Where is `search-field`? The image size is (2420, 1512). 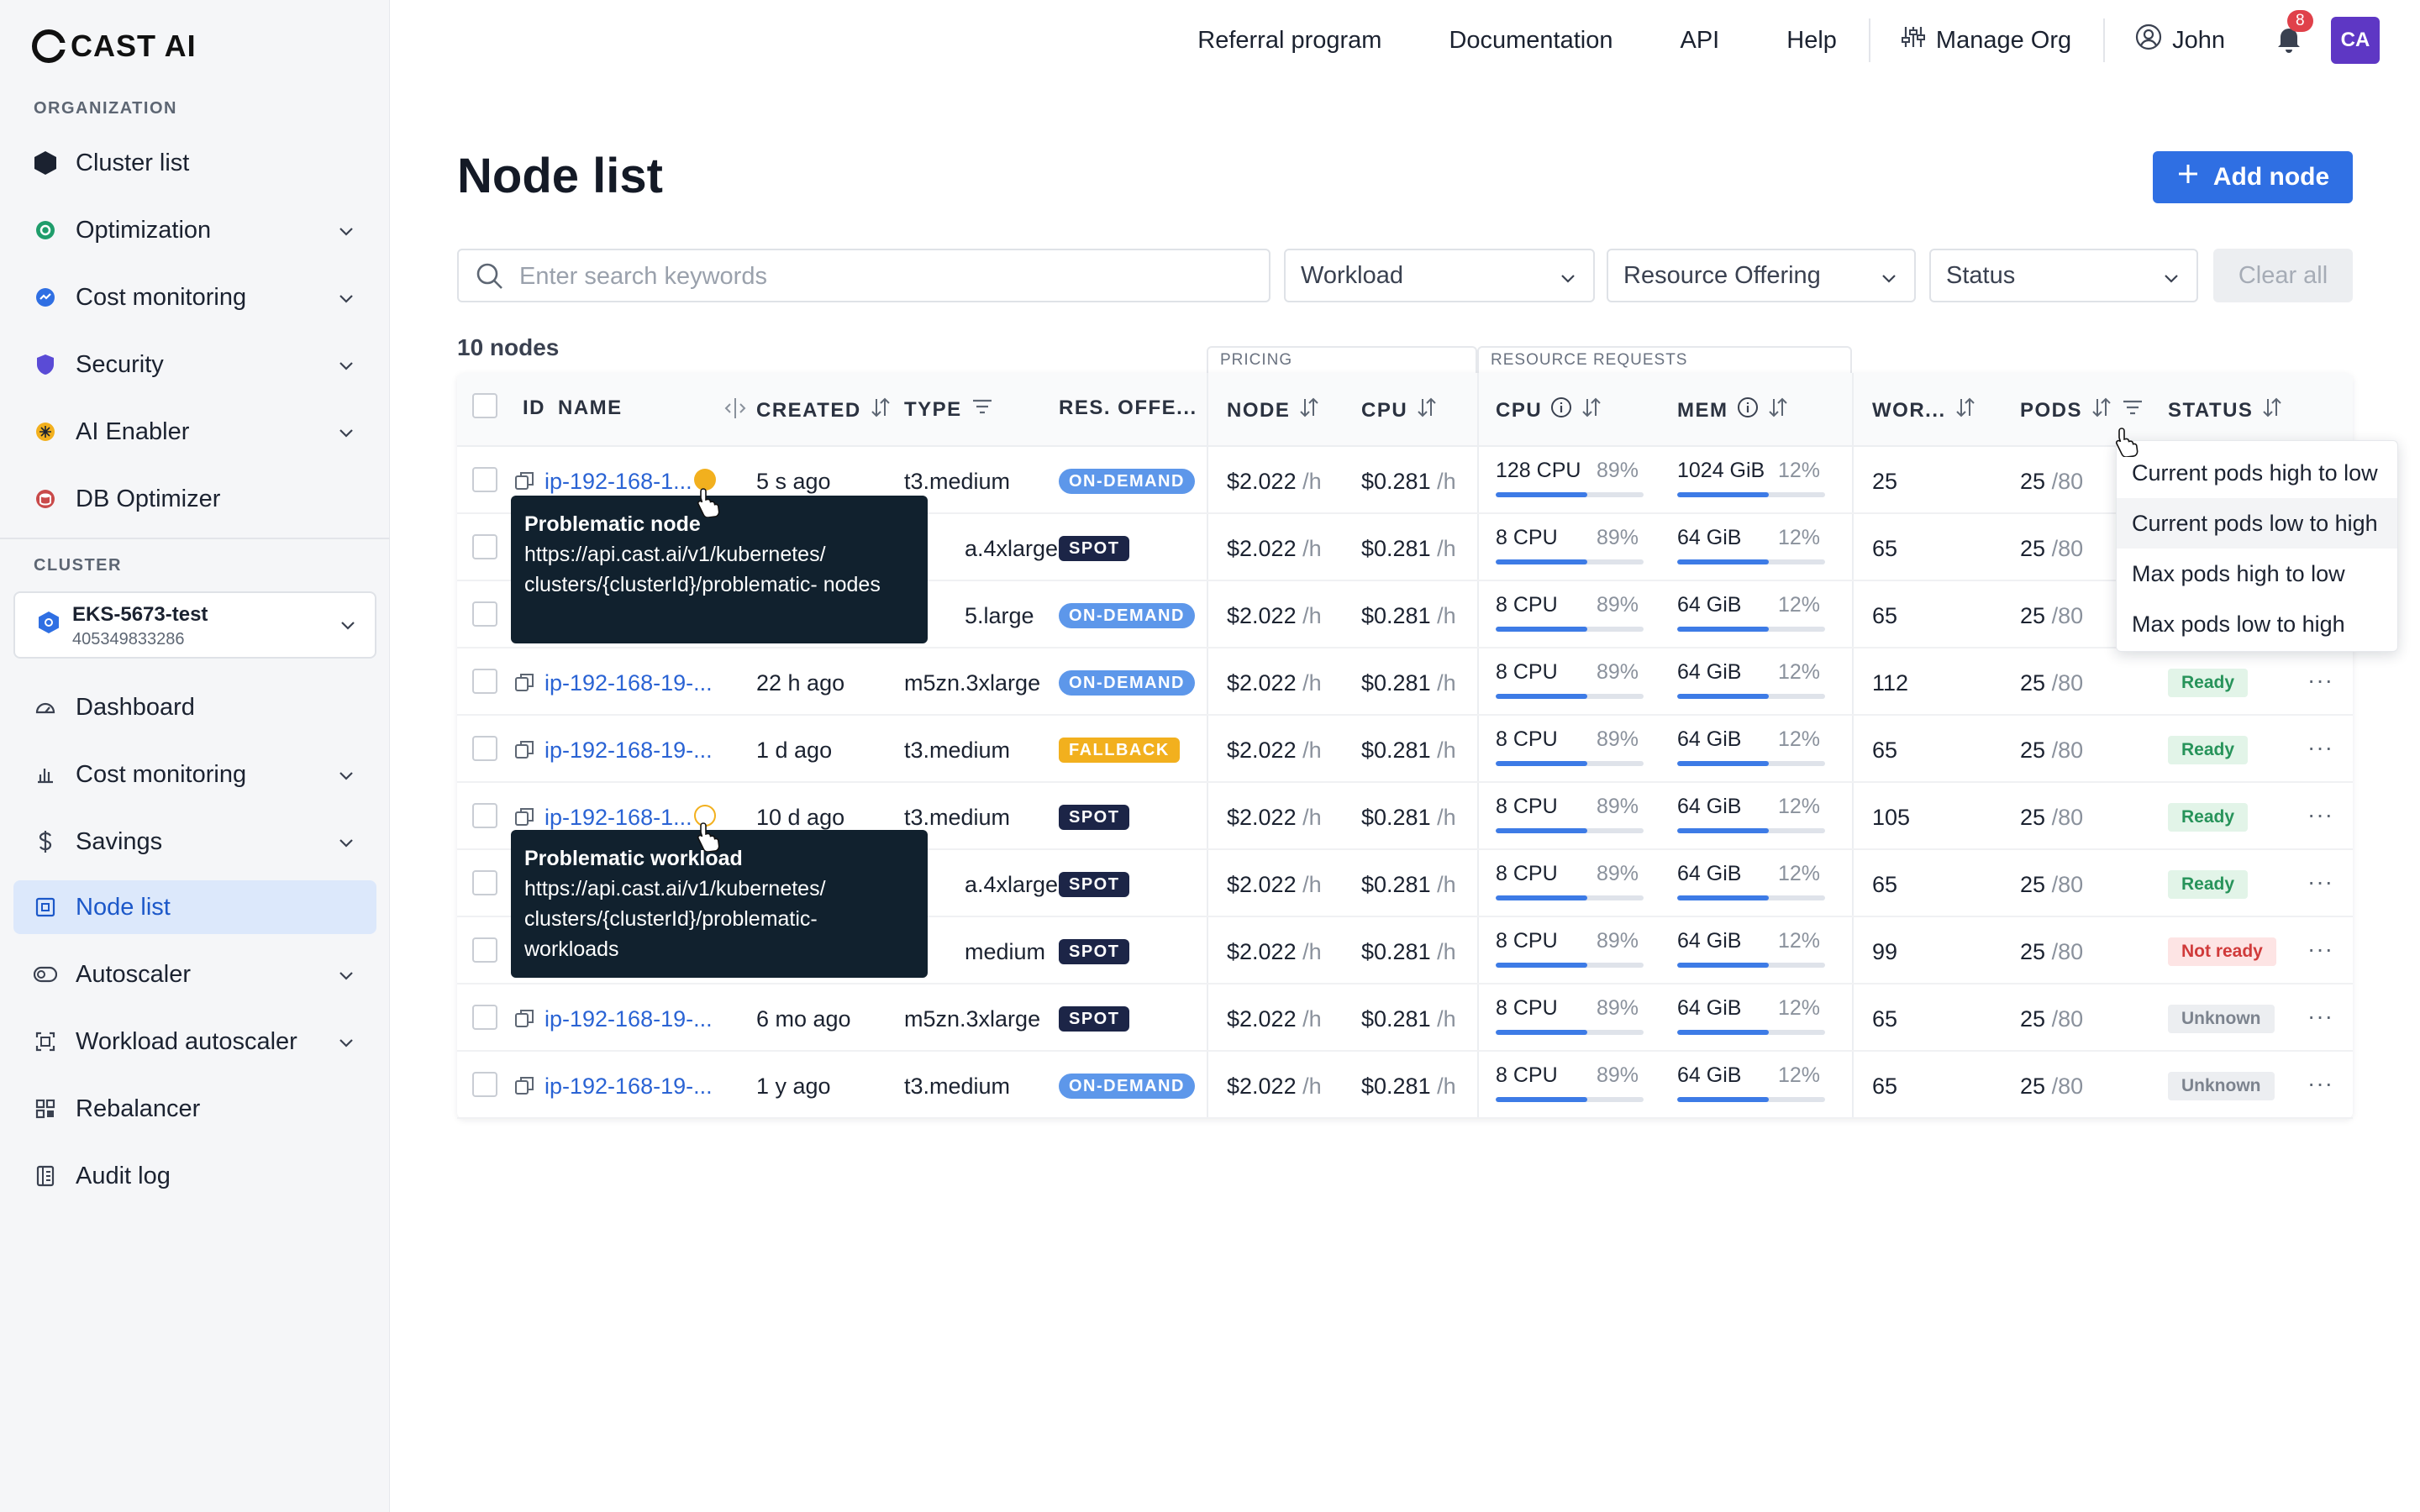 search-field is located at coordinates (864, 275).